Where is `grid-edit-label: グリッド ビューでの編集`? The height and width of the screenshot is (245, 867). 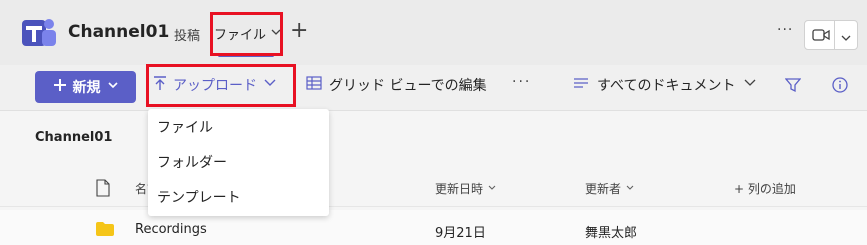 grid-edit-label: グリッド ビューでの編集 is located at coordinates (408, 86).